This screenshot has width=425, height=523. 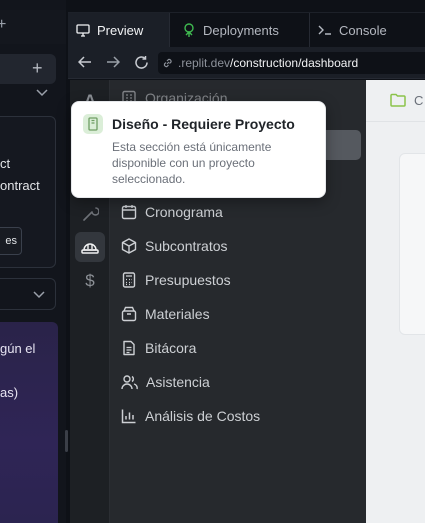 I want to click on menu-item-bitacora-label: Bitácora, so click(x=171, y=348).